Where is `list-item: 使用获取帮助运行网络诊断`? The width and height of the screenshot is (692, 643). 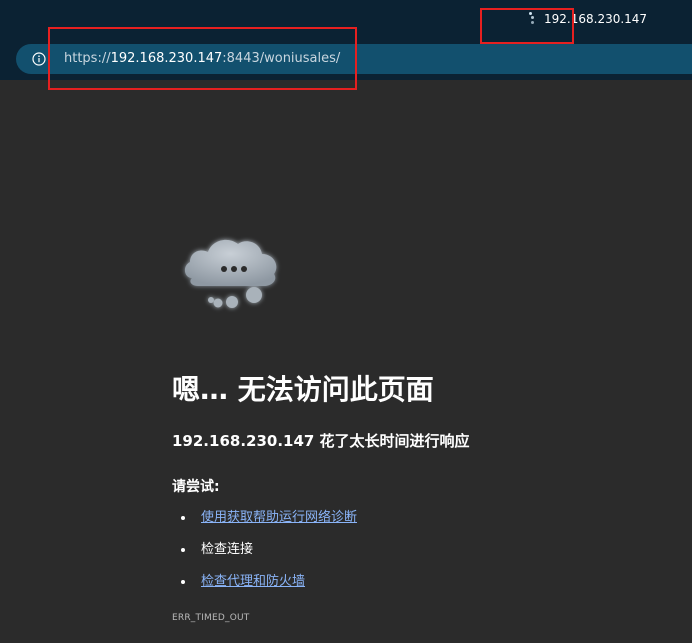 list-item: 使用获取帮助运行网络诊断 is located at coordinates (264, 522).